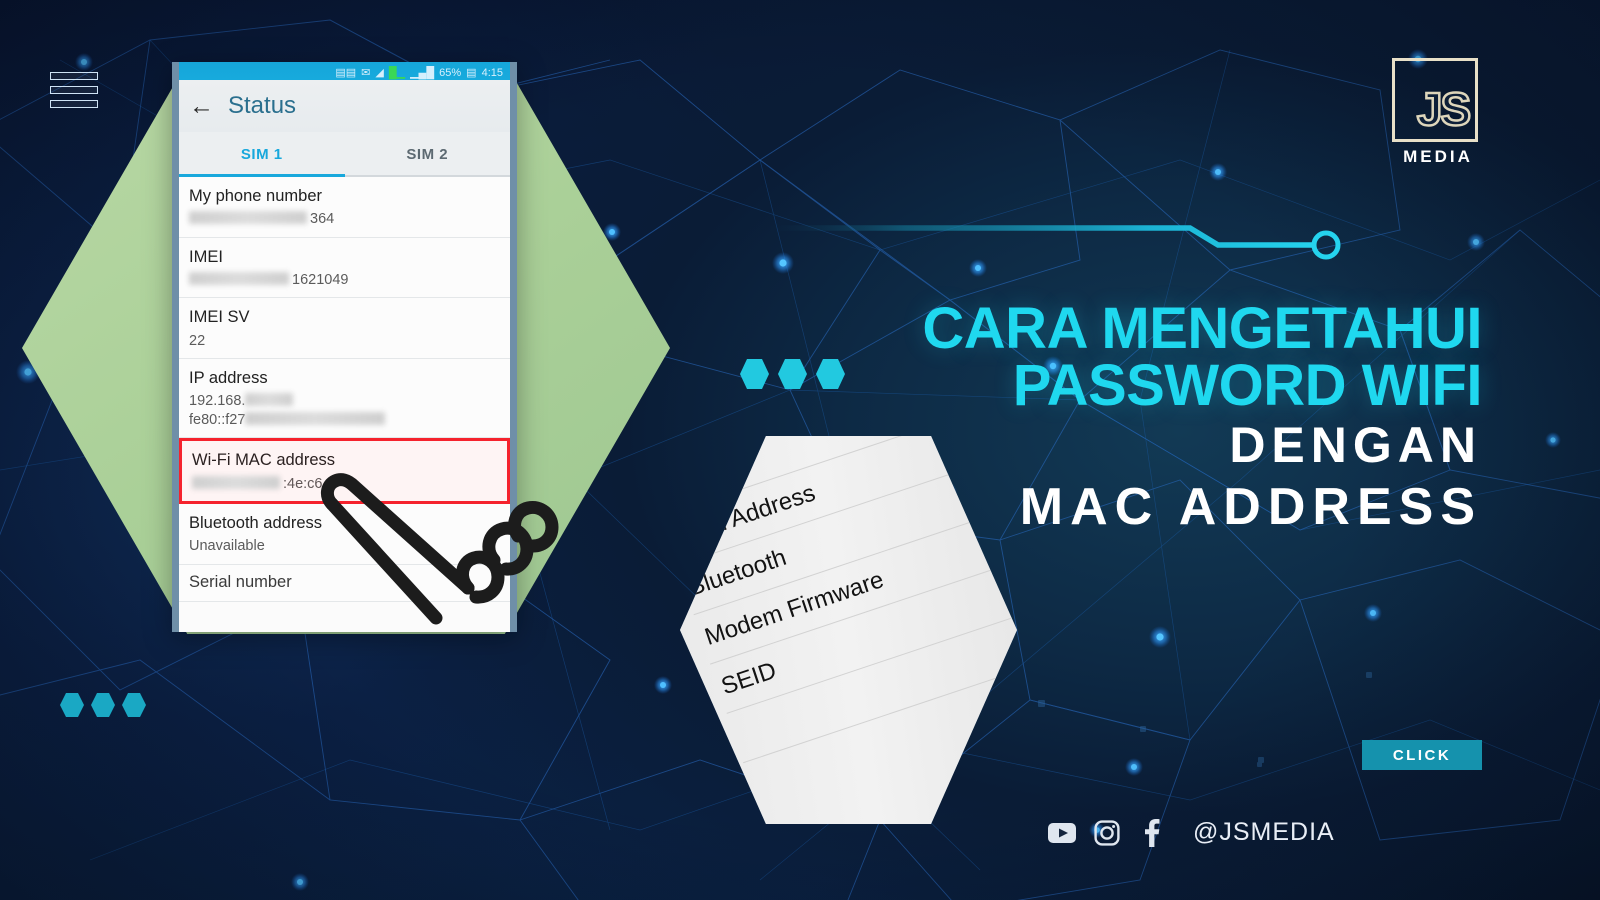 This screenshot has width=1600, height=900. What do you see at coordinates (206, 256) in the screenshot?
I see `row-label: IMEI` at bounding box center [206, 256].